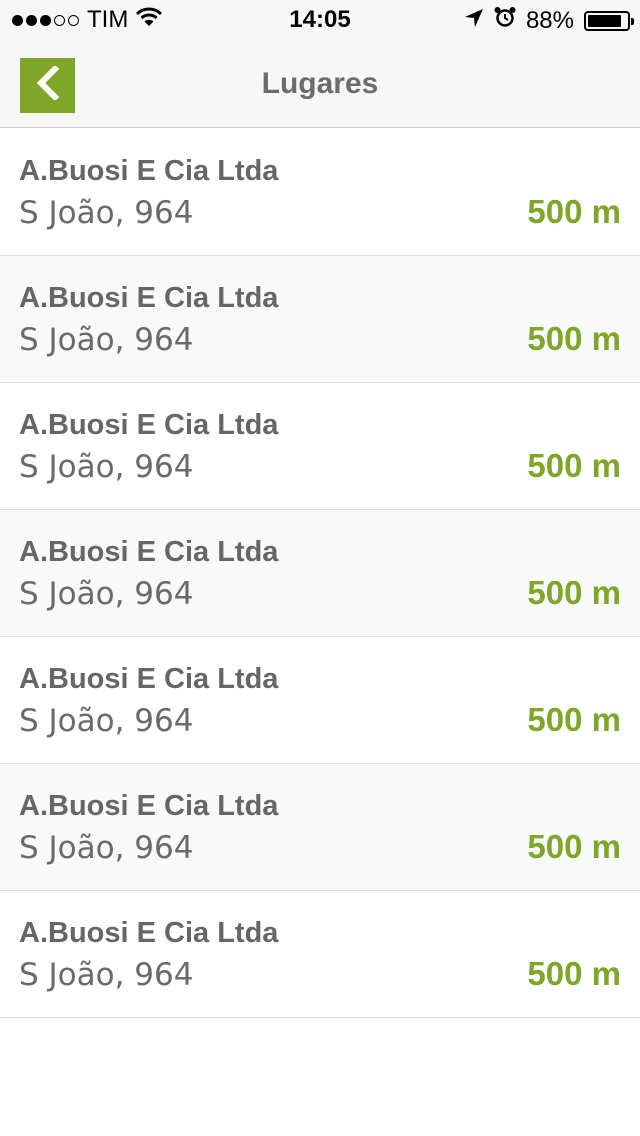 This screenshot has height=1136, width=640. What do you see at coordinates (605, 20) in the screenshot?
I see `battery-level` at bounding box center [605, 20].